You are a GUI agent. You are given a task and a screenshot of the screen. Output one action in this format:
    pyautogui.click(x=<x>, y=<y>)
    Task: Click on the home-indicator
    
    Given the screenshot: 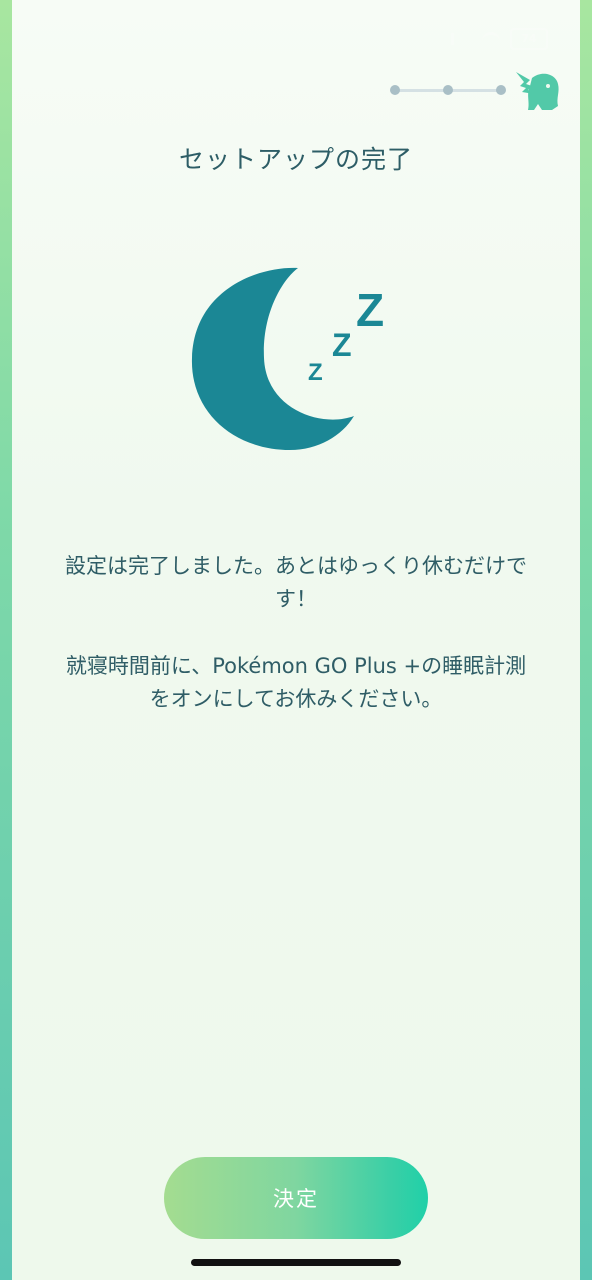 What is the action you would take?
    pyautogui.click(x=296, y=1262)
    